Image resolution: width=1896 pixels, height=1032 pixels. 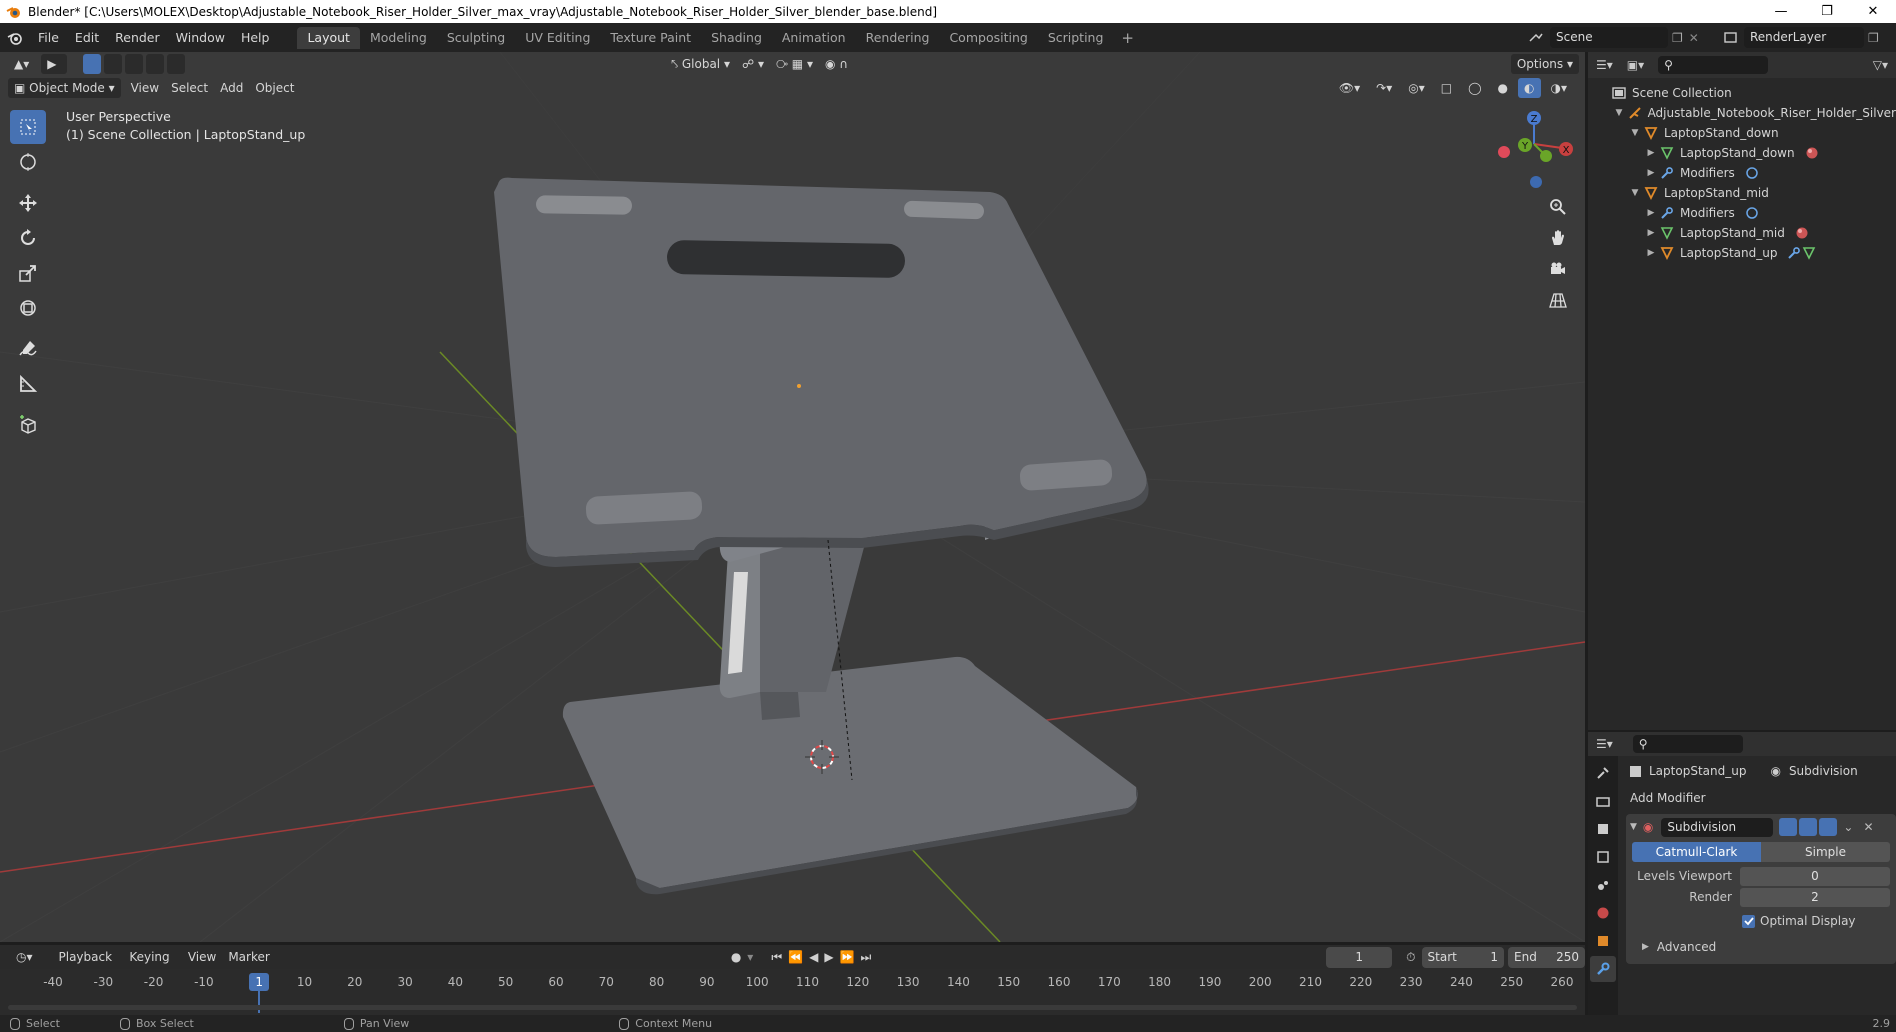 What do you see at coordinates (828, 957) in the screenshot?
I see `play-icon: ▶` at bounding box center [828, 957].